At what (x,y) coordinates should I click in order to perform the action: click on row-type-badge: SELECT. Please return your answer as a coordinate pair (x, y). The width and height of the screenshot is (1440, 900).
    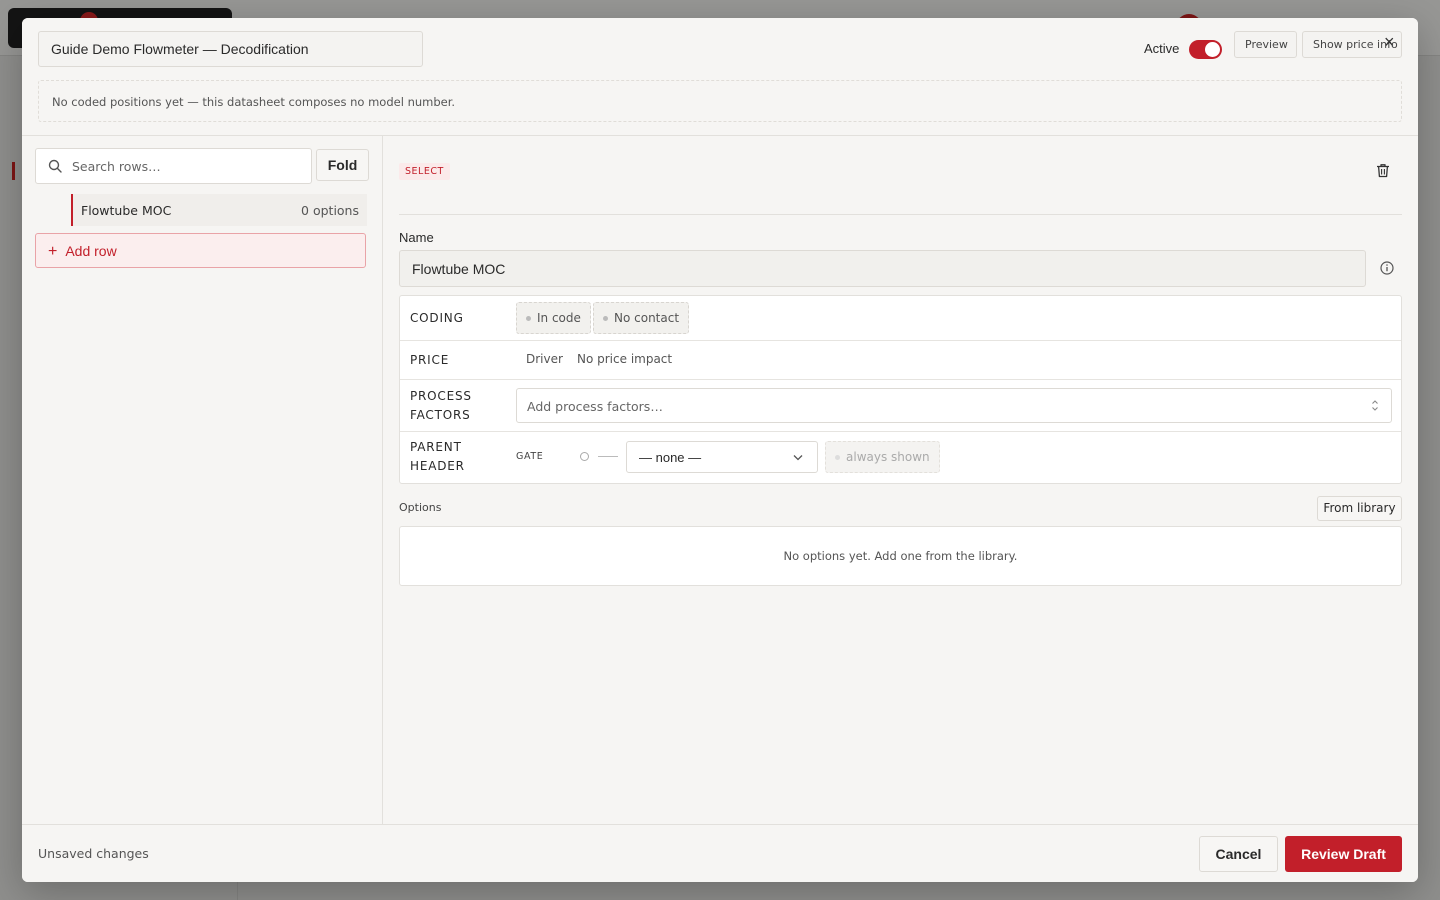
    Looking at the image, I should click on (424, 171).